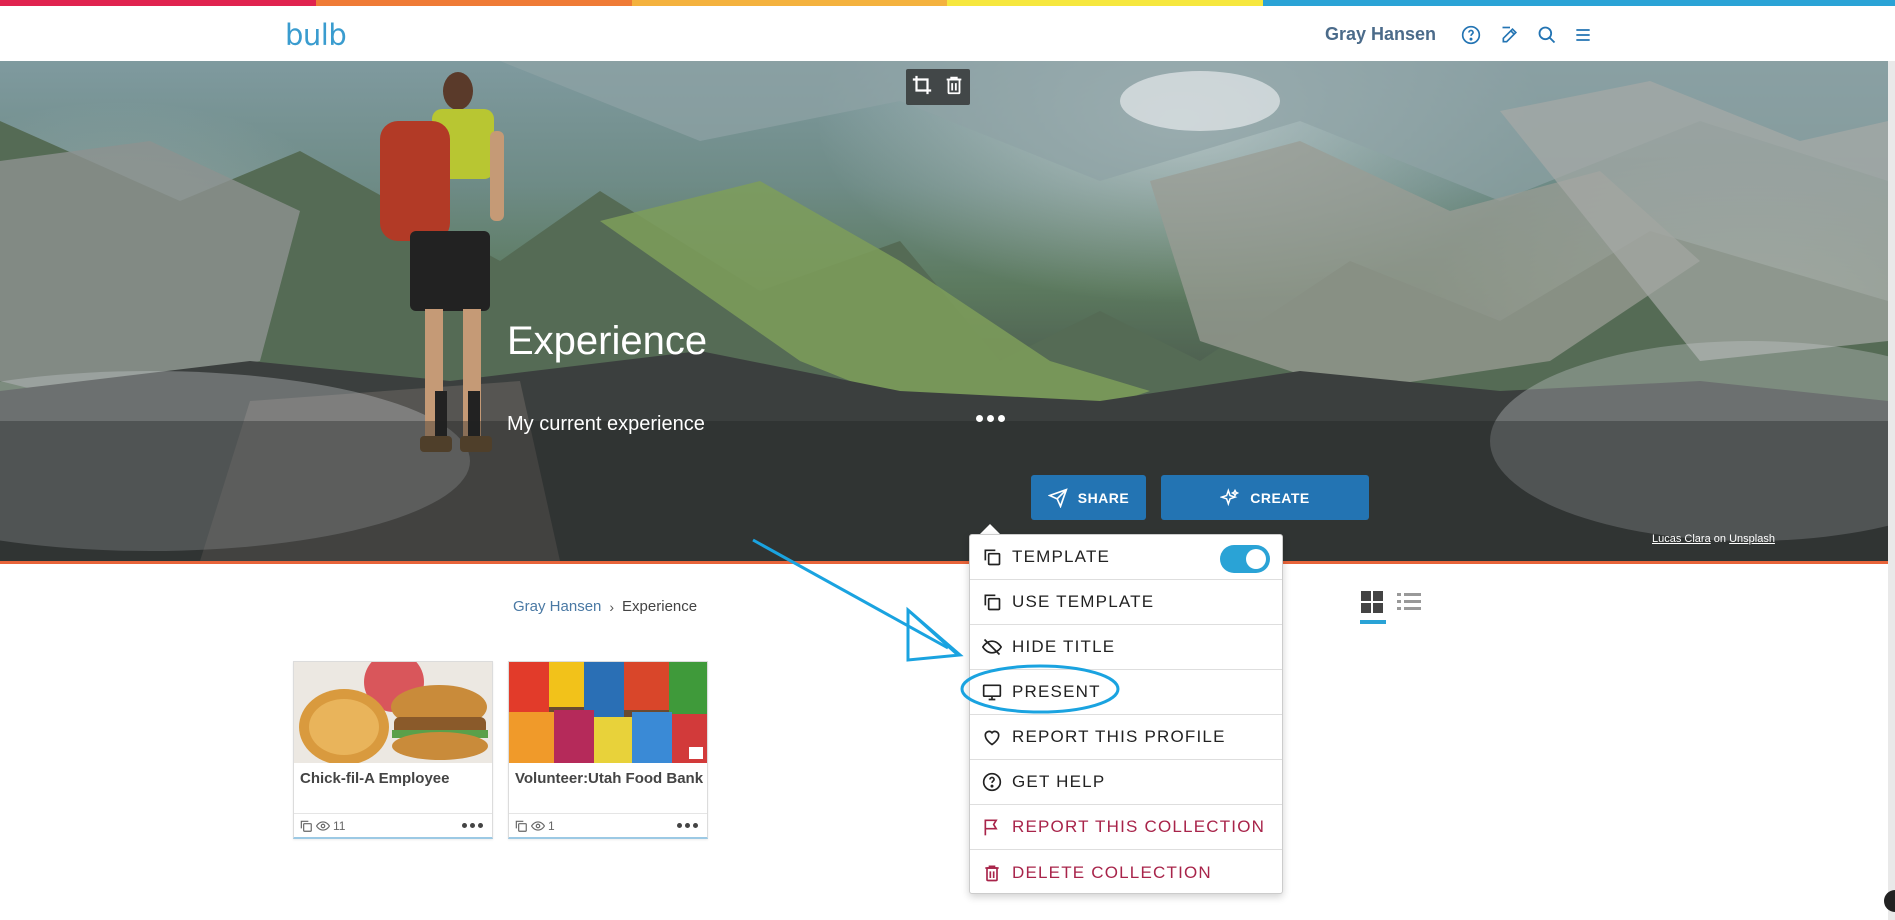 The height and width of the screenshot is (920, 1895). Describe the element at coordinates (608, 825) in the screenshot. I see `card-footer: 1` at that location.